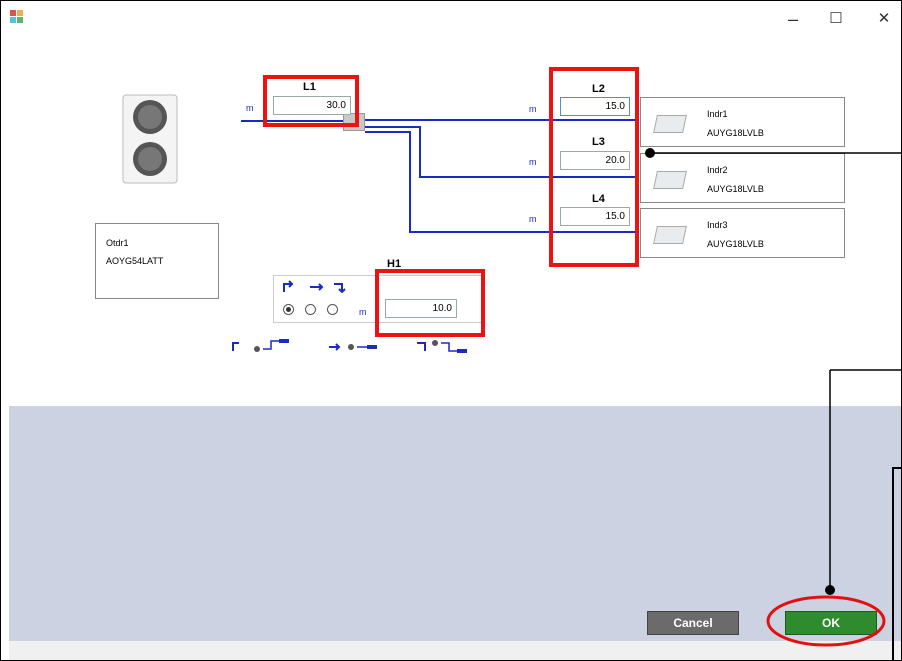 This screenshot has width=902, height=661. What do you see at coordinates (826, 621) in the screenshot?
I see `ok-highlight-ellipse` at bounding box center [826, 621].